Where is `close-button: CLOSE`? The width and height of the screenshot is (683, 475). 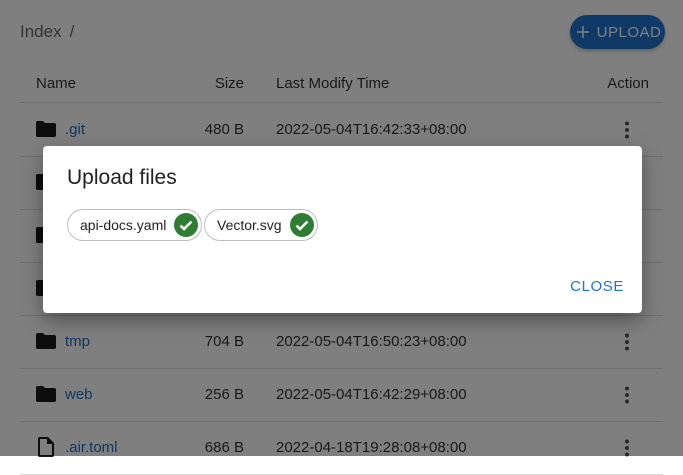
close-button: CLOSE is located at coordinates (597, 286).